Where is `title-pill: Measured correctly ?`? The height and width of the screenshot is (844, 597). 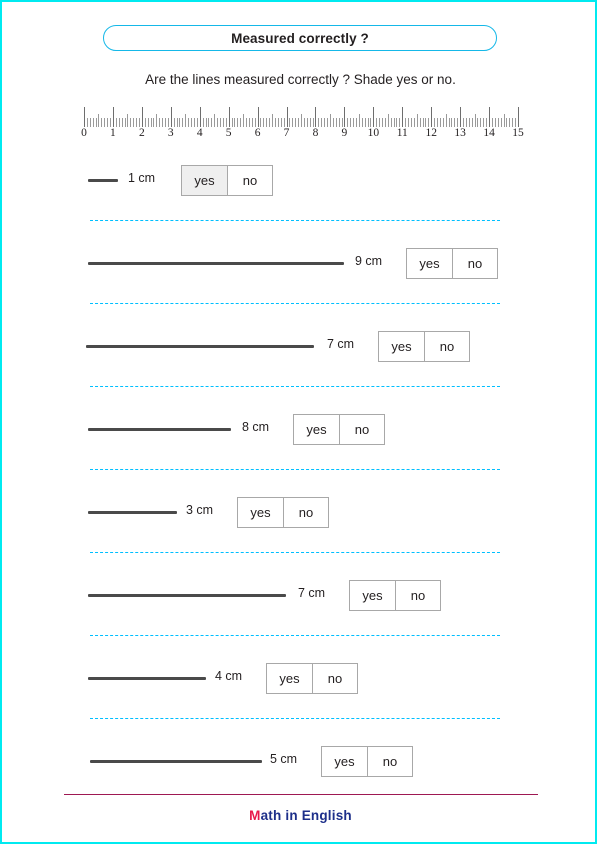 title-pill: Measured correctly ? is located at coordinates (300, 38).